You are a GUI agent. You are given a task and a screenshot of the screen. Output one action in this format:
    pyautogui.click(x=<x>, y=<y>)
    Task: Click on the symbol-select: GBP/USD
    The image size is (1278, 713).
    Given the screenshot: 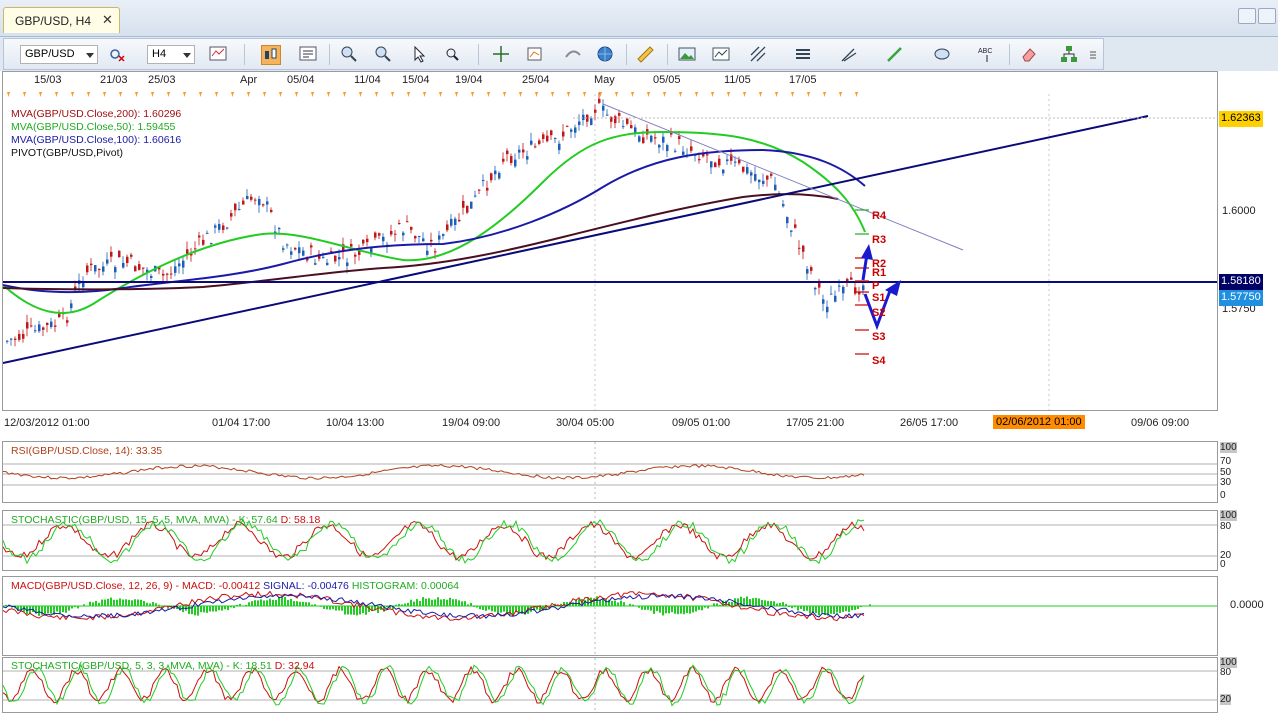 What is the action you would take?
    pyautogui.click(x=59, y=54)
    